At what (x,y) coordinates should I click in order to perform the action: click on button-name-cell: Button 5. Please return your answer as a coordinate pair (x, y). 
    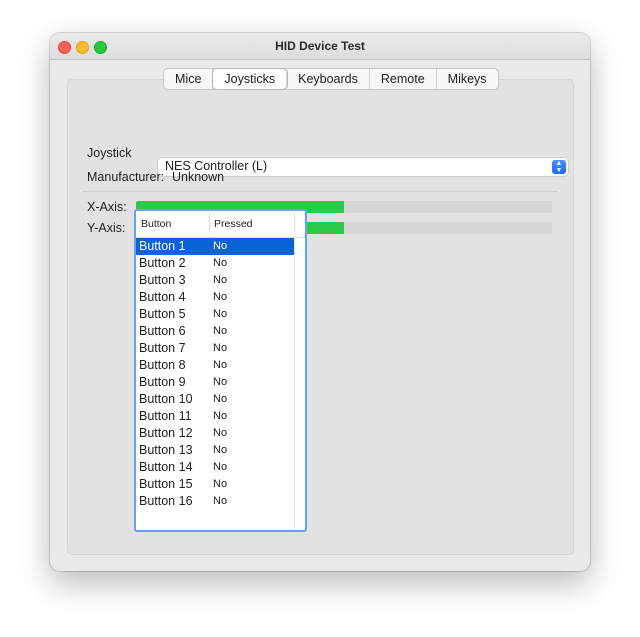
    Looking at the image, I should click on (162, 314).